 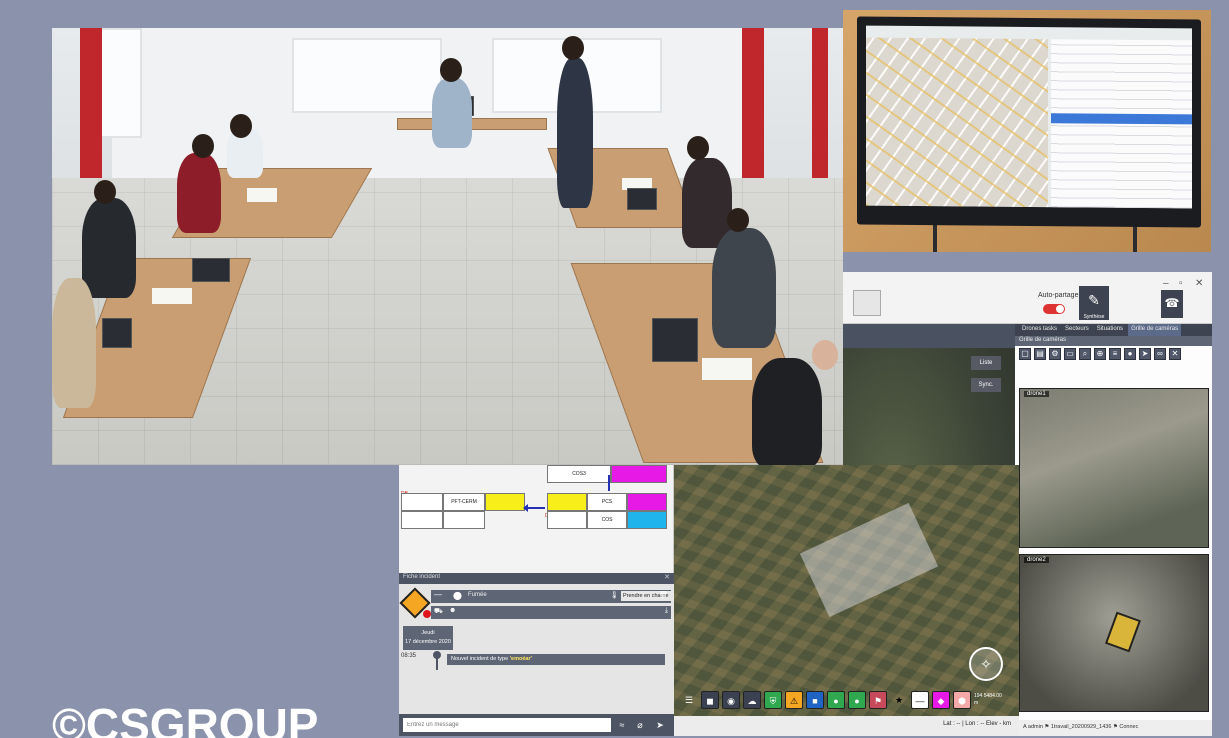 What do you see at coordinates (507, 725) in the screenshot?
I see `message-input` at bounding box center [507, 725].